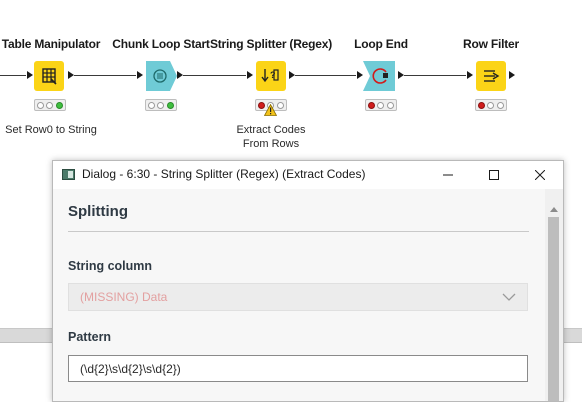  I want to click on node-title-loop-end: Loop End, so click(381, 44).